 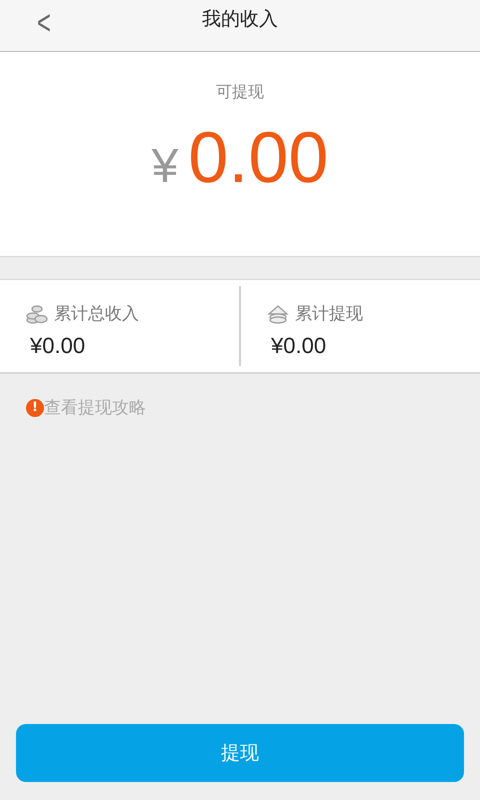 I want to click on guide-link: 查看提现攻略, so click(x=95, y=407).